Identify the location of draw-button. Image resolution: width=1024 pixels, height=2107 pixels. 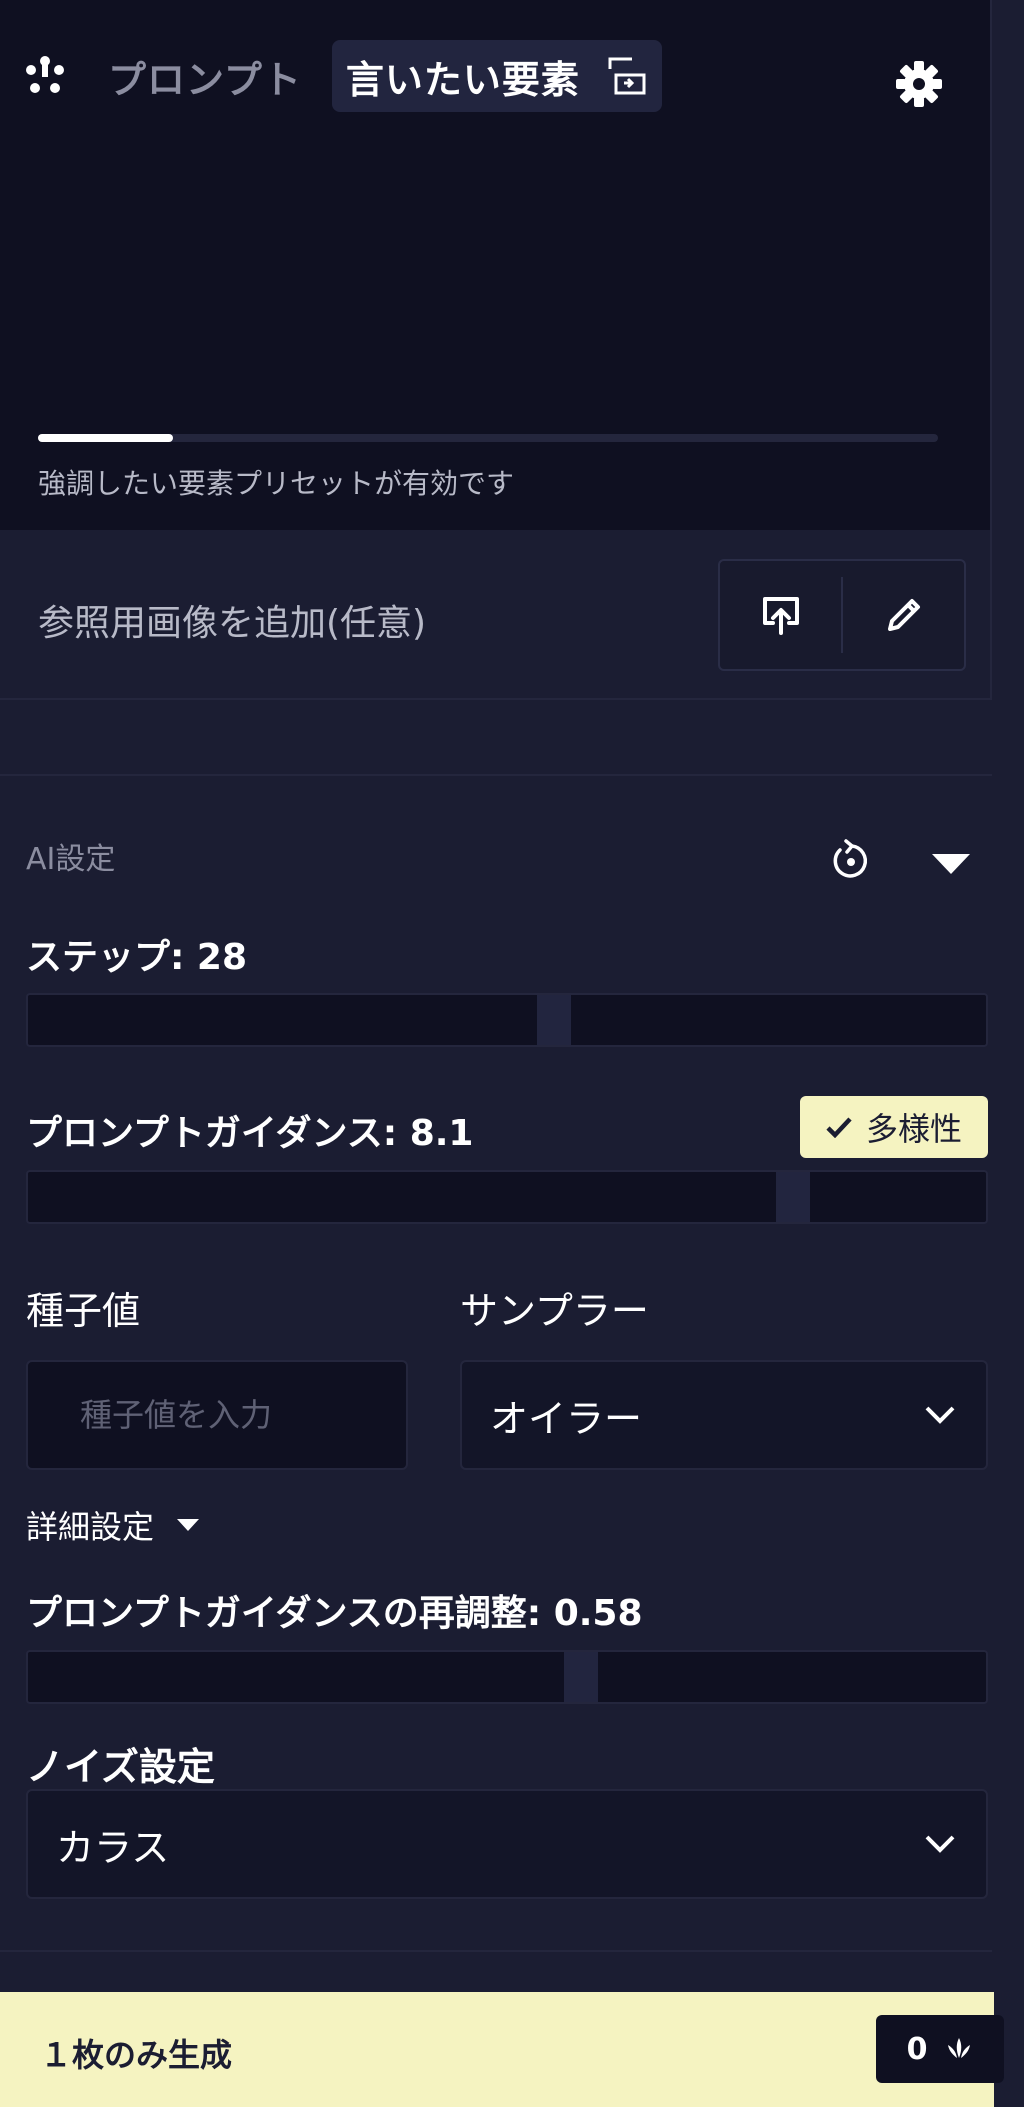
(903, 615).